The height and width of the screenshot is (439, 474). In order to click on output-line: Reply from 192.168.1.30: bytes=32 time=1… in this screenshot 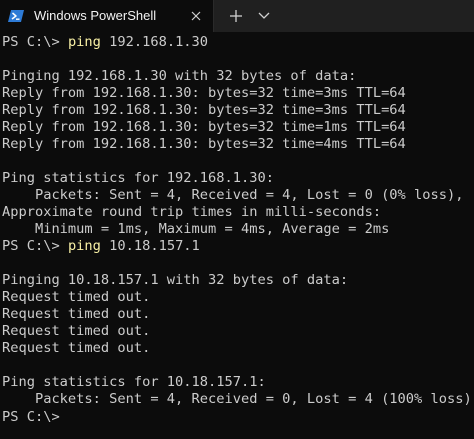, I will do `click(204, 127)`.